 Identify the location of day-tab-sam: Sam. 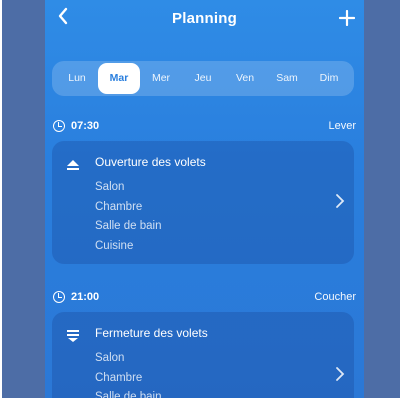
(287, 78).